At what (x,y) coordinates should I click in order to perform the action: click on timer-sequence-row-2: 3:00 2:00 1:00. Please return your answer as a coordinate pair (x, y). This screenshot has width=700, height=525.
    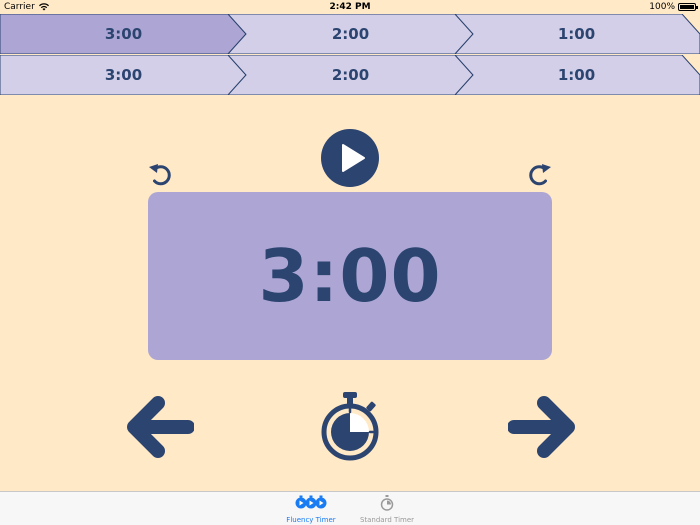
    Looking at the image, I should click on (350, 75).